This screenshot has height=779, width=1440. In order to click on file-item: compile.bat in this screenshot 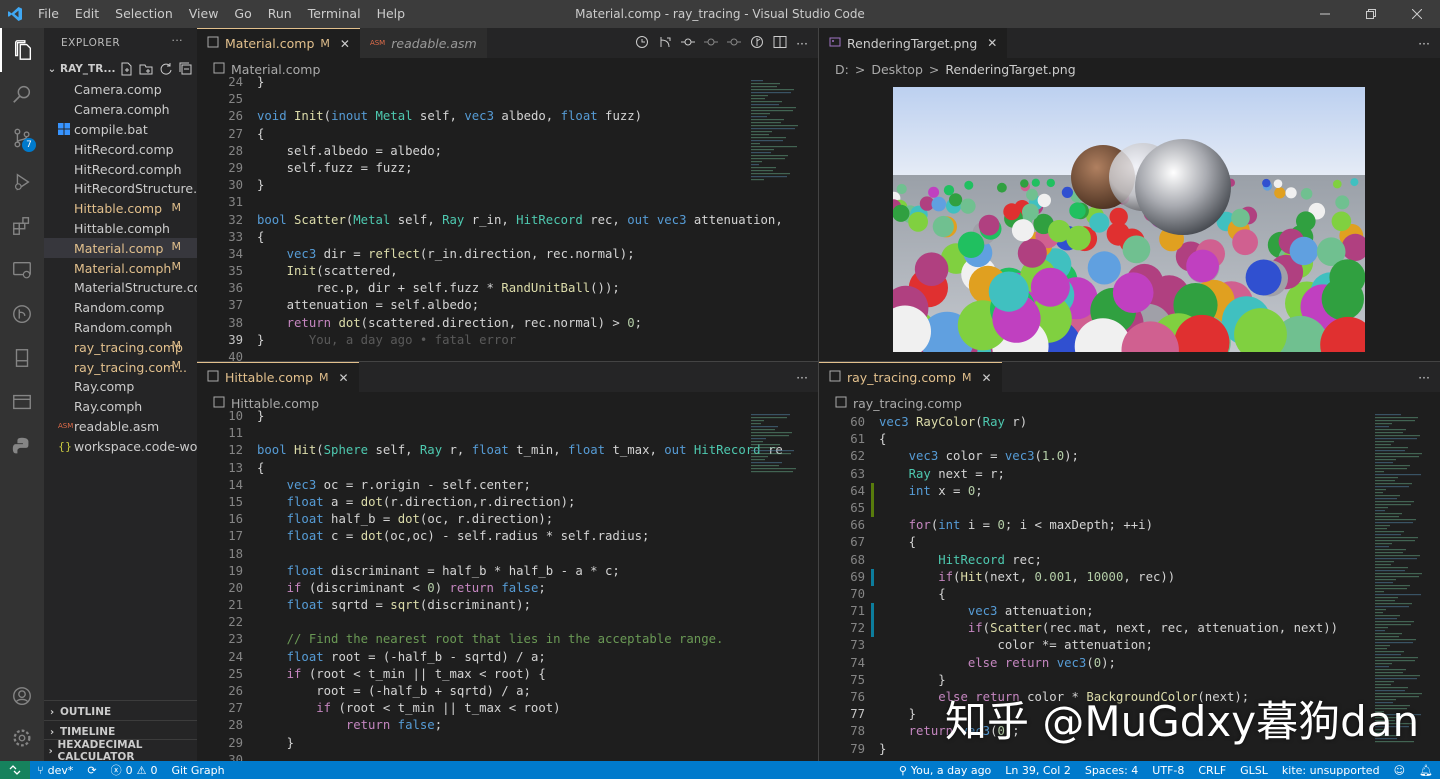, I will do `click(120, 130)`.